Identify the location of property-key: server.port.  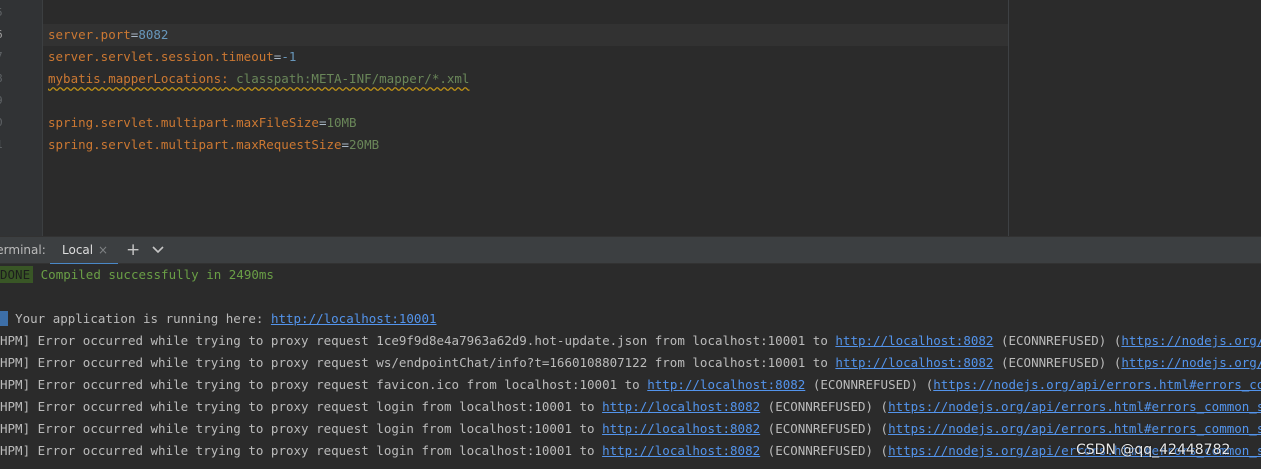
(89, 34).